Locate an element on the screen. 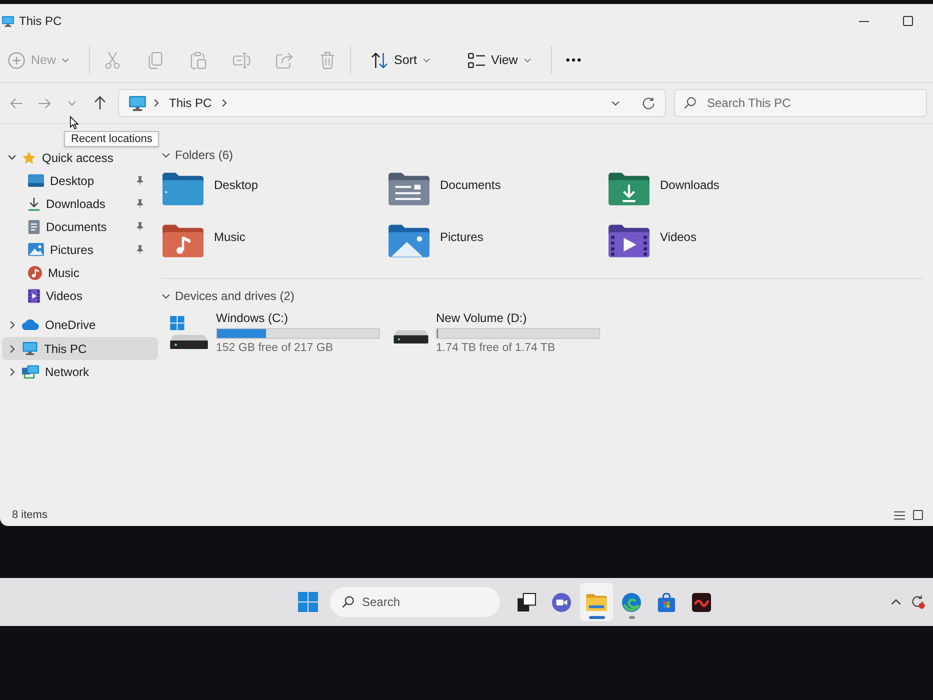  address-bar: This PC is located at coordinates (392, 103).